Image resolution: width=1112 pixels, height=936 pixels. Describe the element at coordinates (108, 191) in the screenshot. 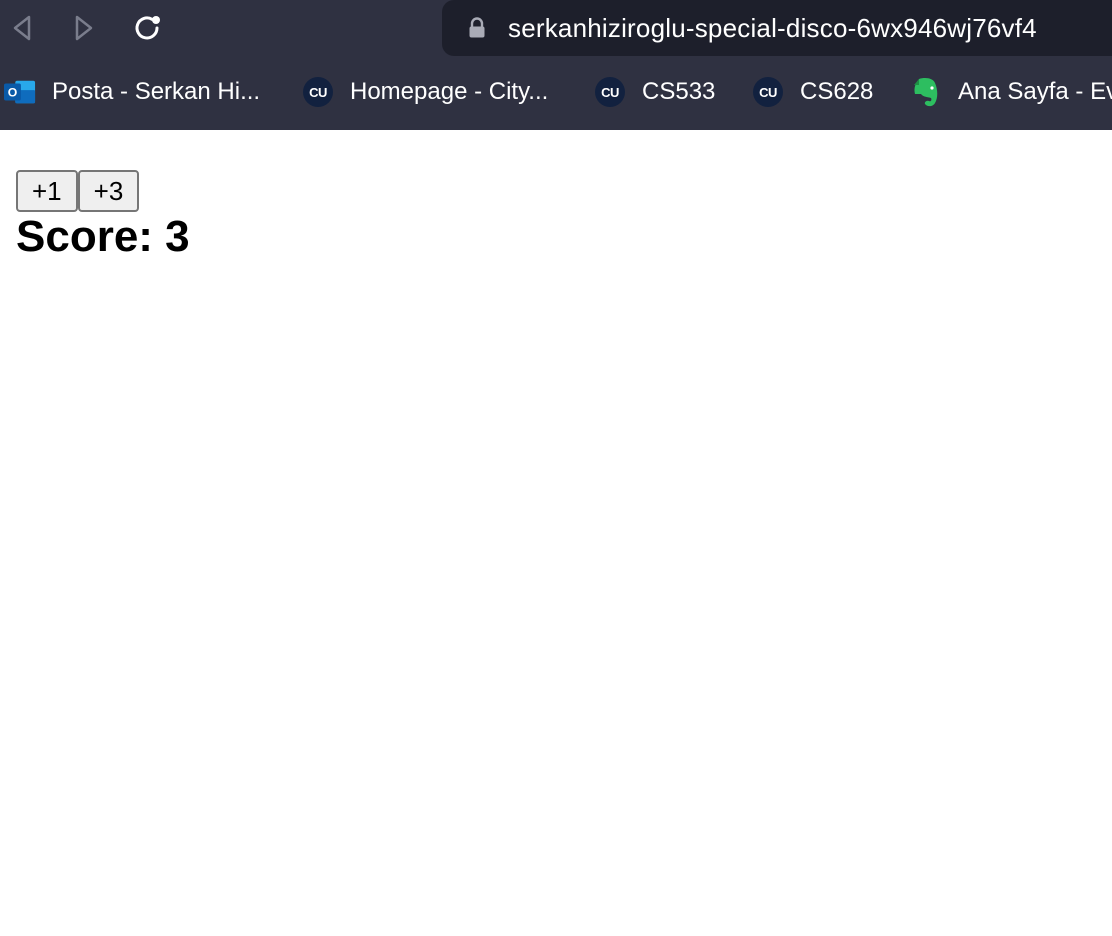

I see `add-three-button: +3` at that location.